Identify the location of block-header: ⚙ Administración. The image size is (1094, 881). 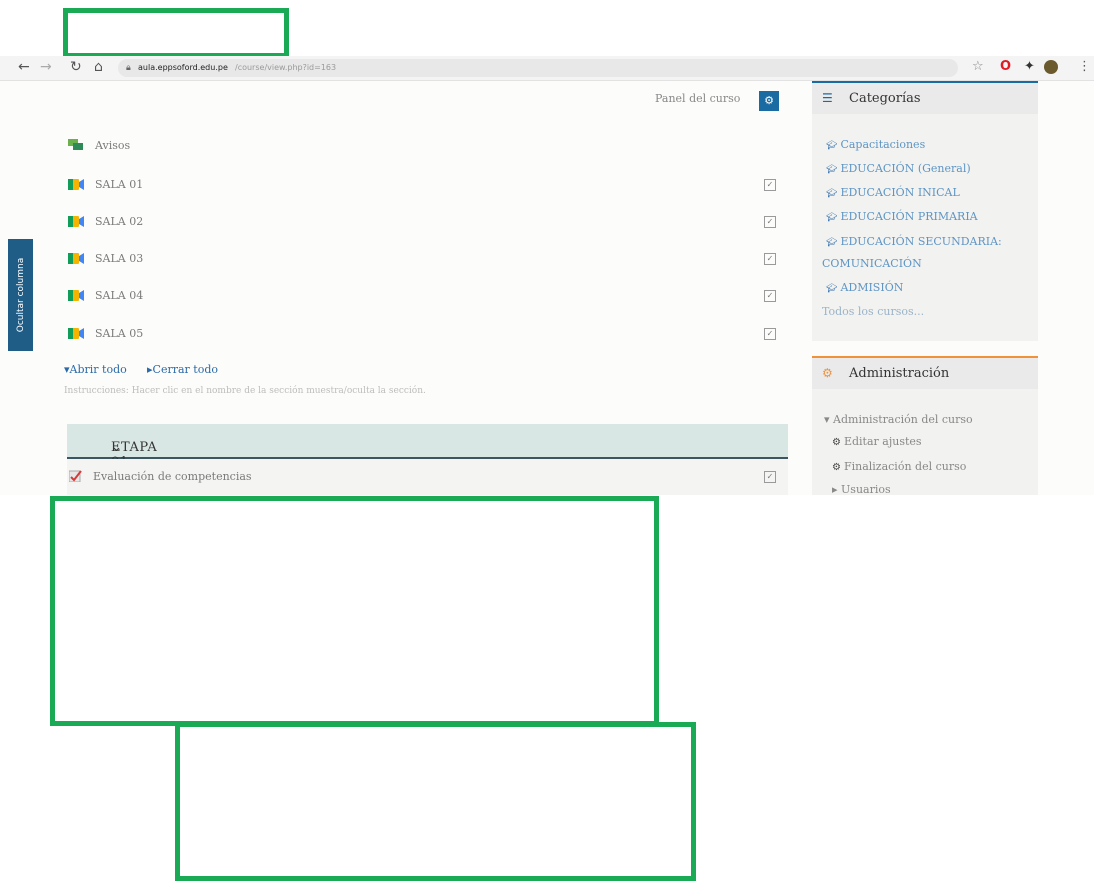
(925, 372).